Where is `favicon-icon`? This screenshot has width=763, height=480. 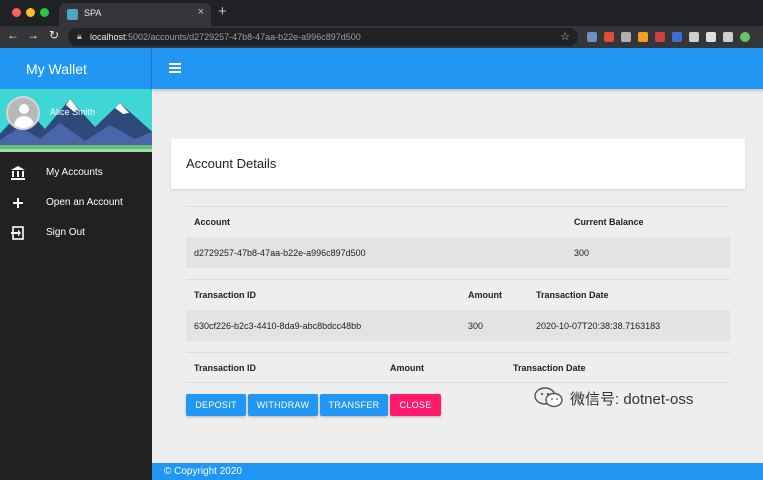
favicon-icon is located at coordinates (72, 14).